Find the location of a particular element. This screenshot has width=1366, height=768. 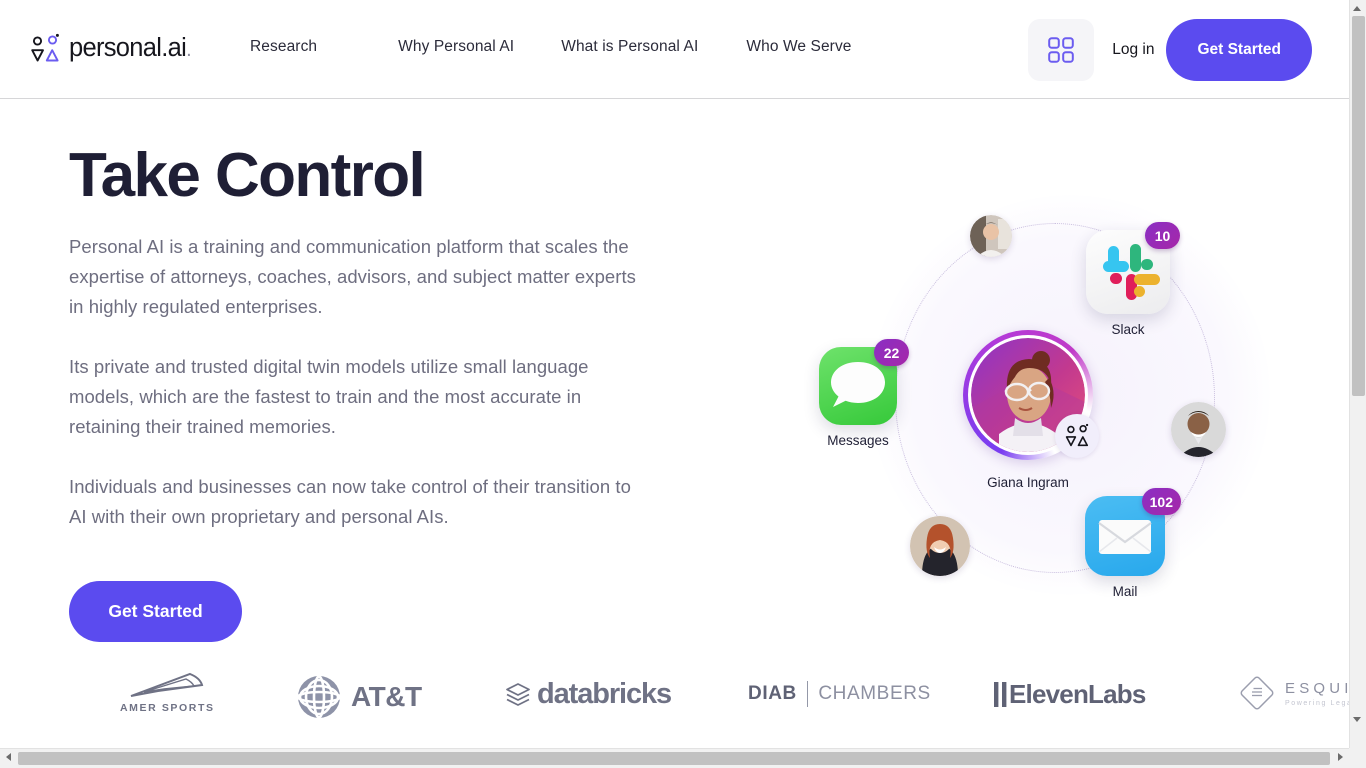

partner-logo-text: DIAB is located at coordinates (772, 693).